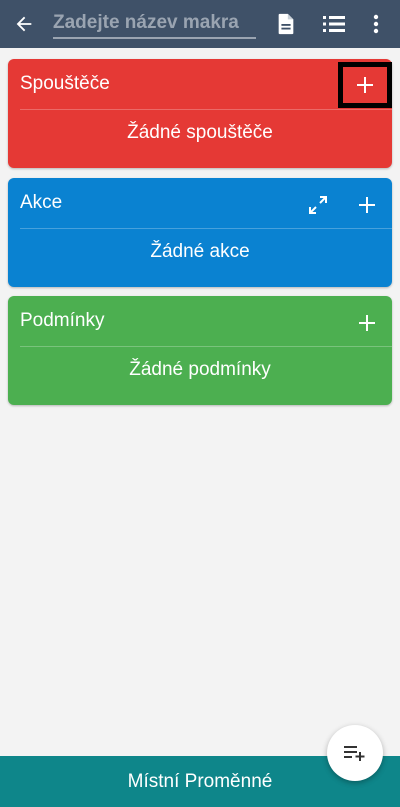  I want to click on back-button, so click(24, 24).